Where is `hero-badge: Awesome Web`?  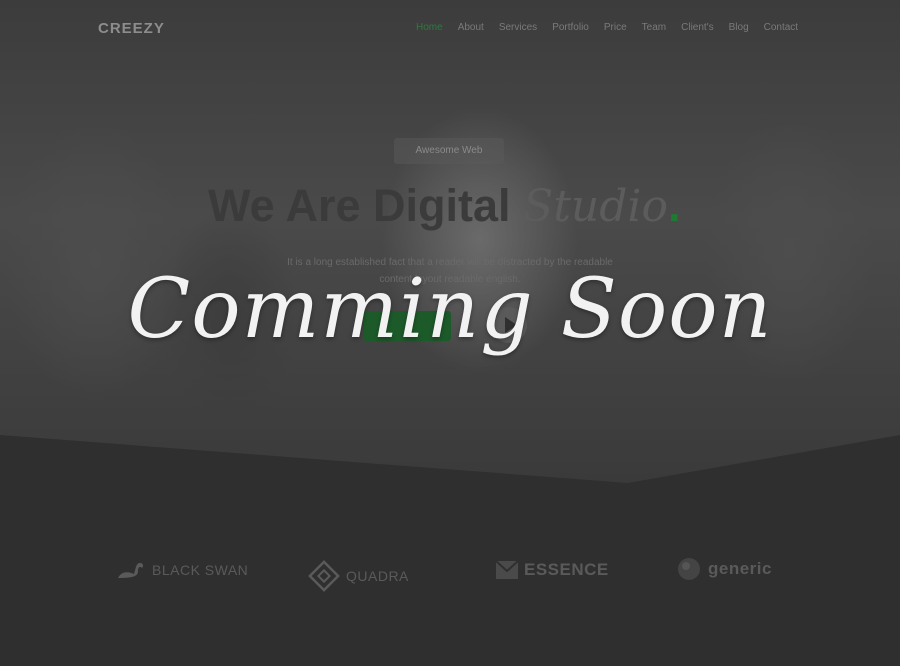 hero-badge: Awesome Web is located at coordinates (449, 151).